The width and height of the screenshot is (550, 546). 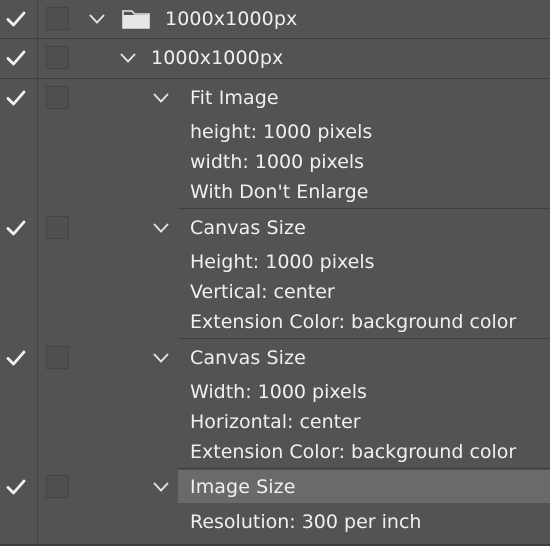 I want to click on step-row-fit-image: Fit Image, so click(x=275, y=98).